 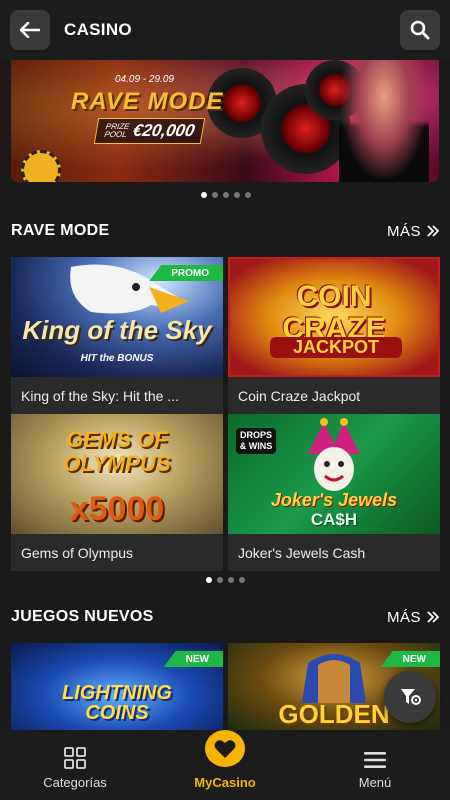 What do you see at coordinates (164, 130) in the screenshot?
I see `prize-amount: €20,000` at bounding box center [164, 130].